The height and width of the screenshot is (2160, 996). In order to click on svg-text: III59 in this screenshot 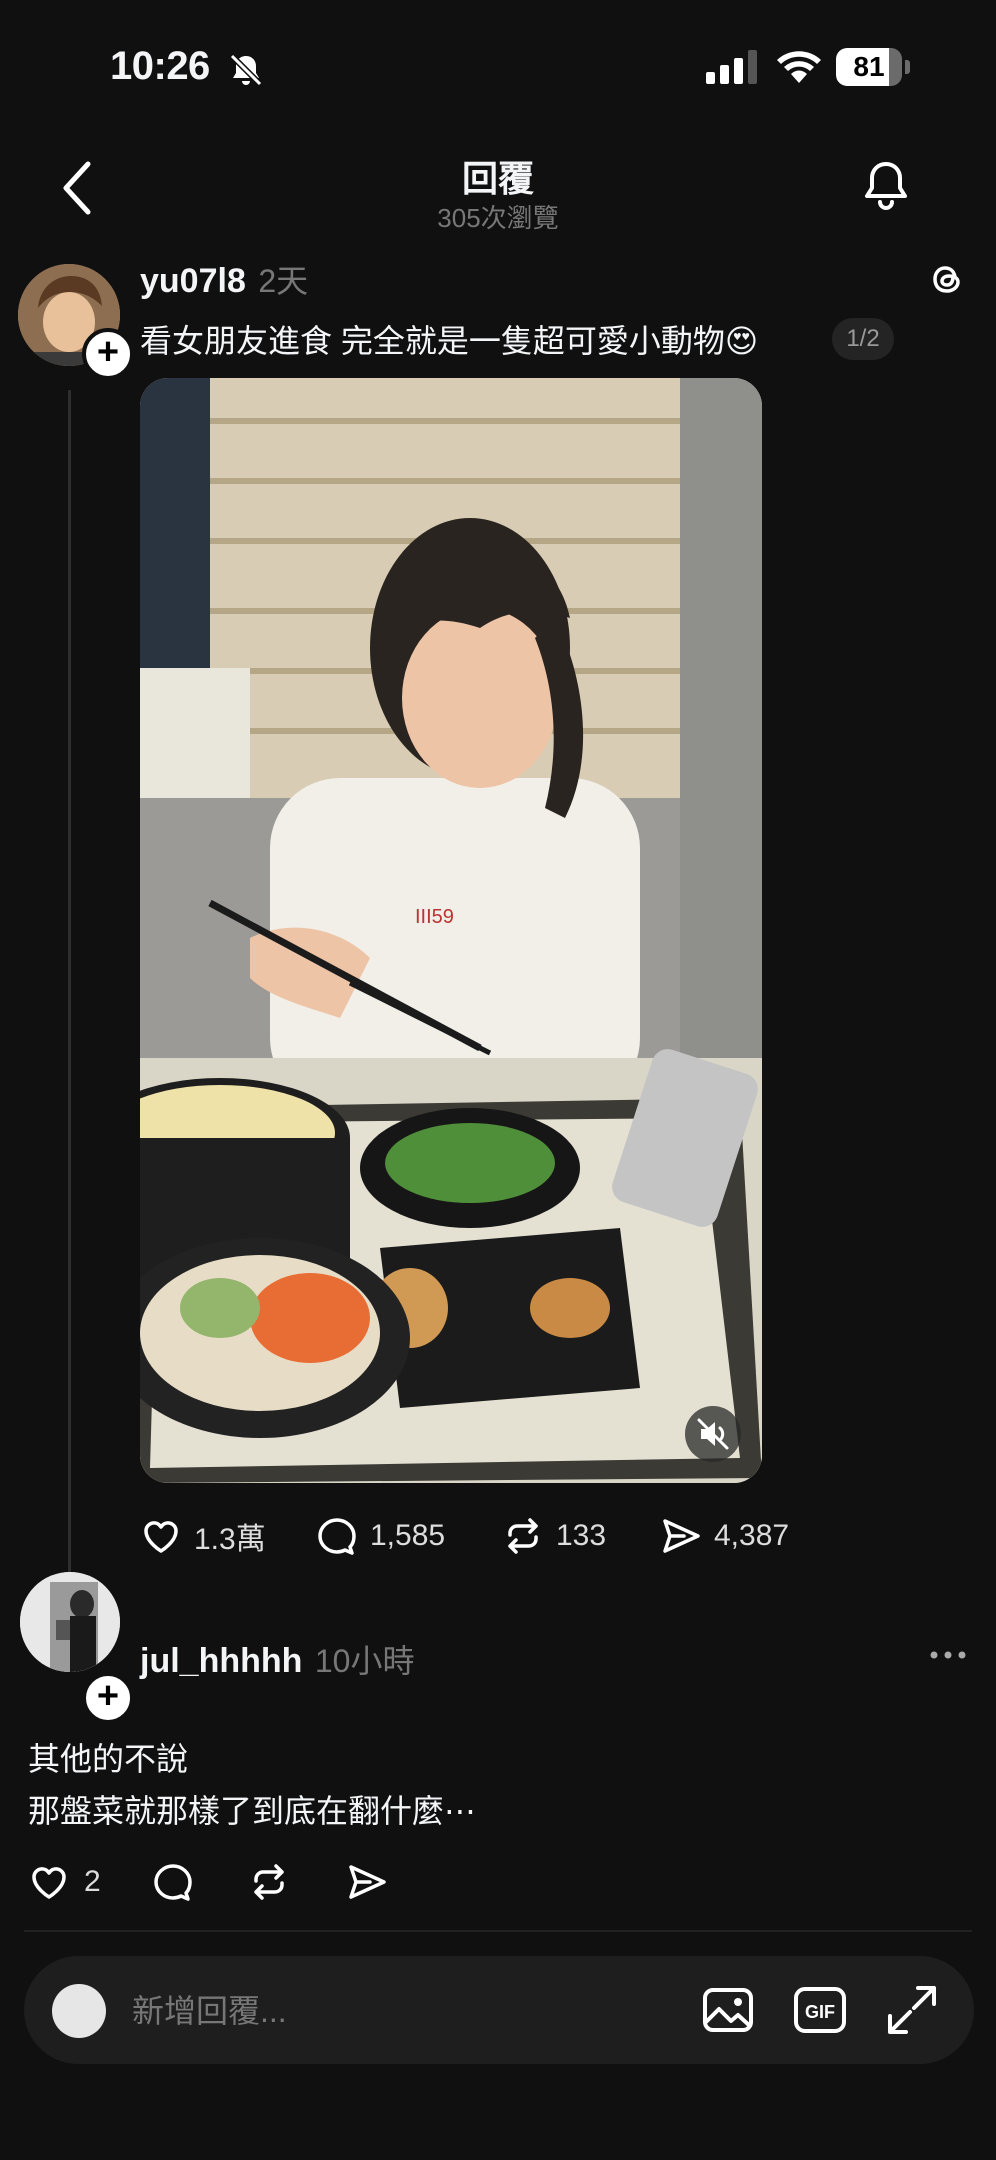, I will do `click(434, 917)`.